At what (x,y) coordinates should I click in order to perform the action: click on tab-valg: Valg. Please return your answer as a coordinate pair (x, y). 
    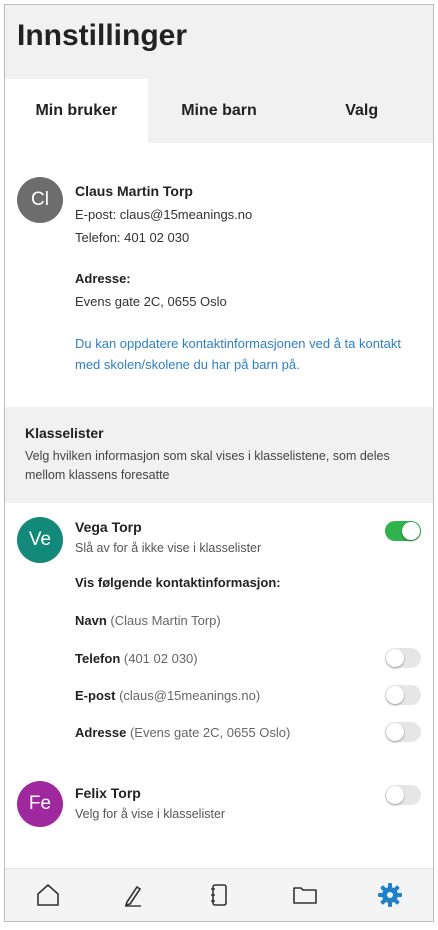
    Looking at the image, I should click on (361, 111).